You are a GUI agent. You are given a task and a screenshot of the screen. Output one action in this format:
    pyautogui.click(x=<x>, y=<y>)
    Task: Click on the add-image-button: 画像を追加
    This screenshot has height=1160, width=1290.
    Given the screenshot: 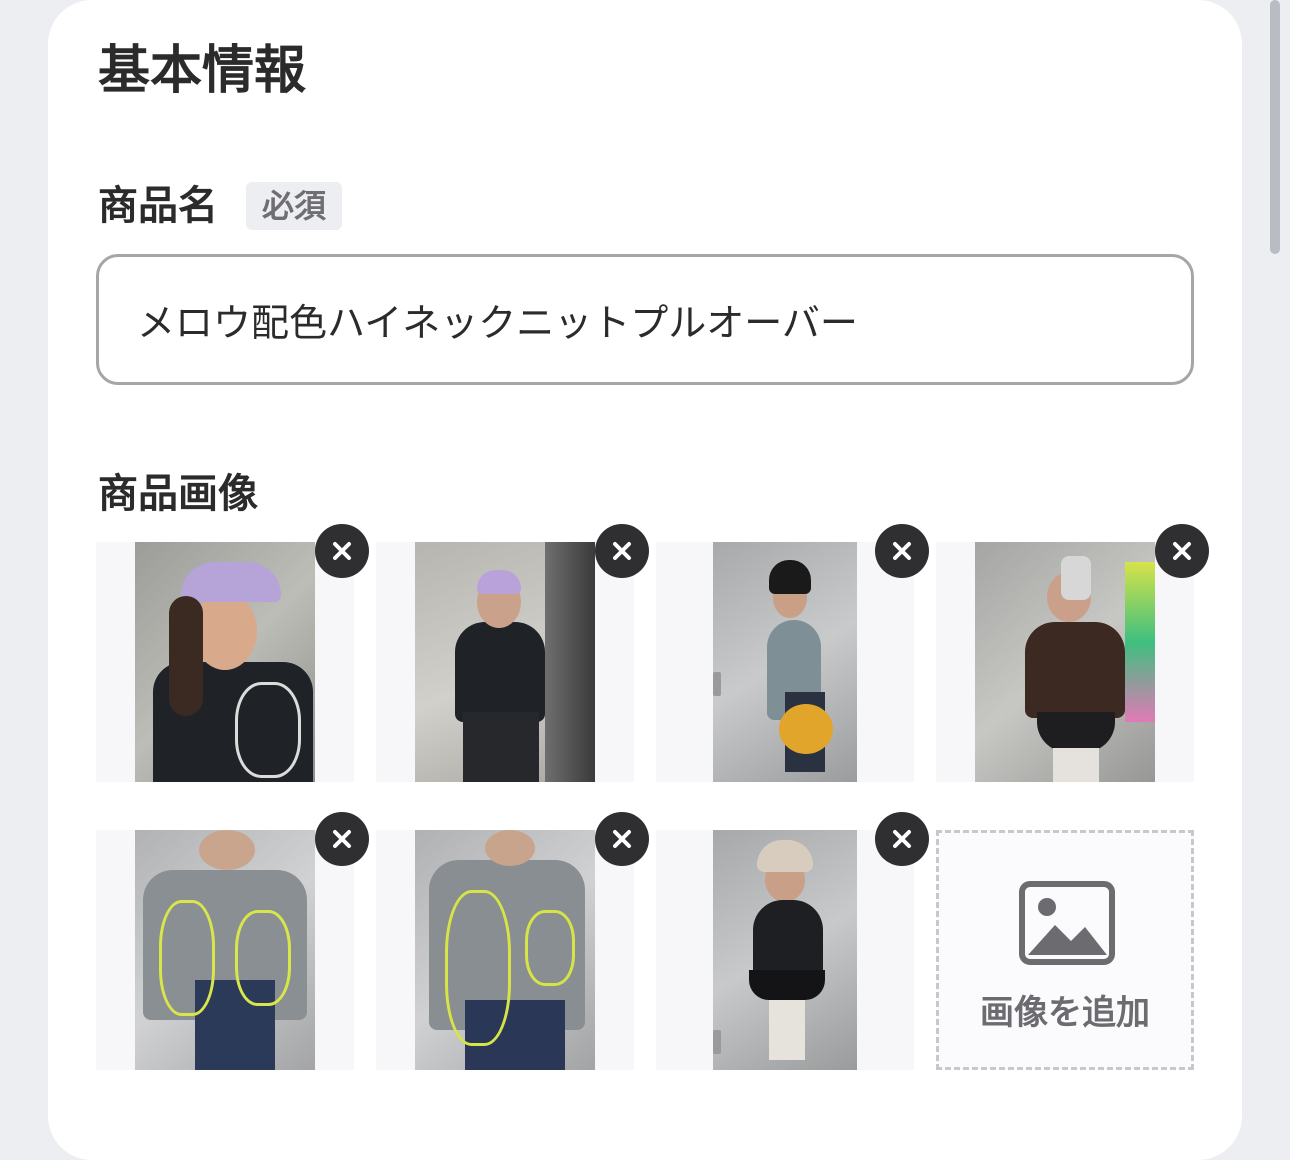 What is the action you would take?
    pyautogui.click(x=1065, y=950)
    